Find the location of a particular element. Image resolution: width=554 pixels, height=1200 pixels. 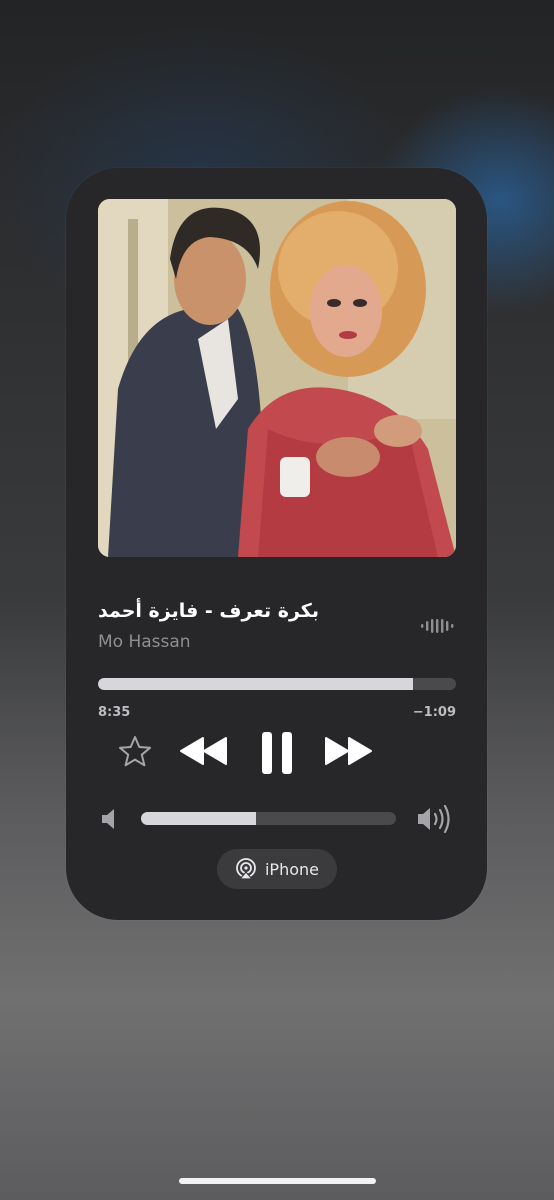

pause-button is located at coordinates (277, 753).